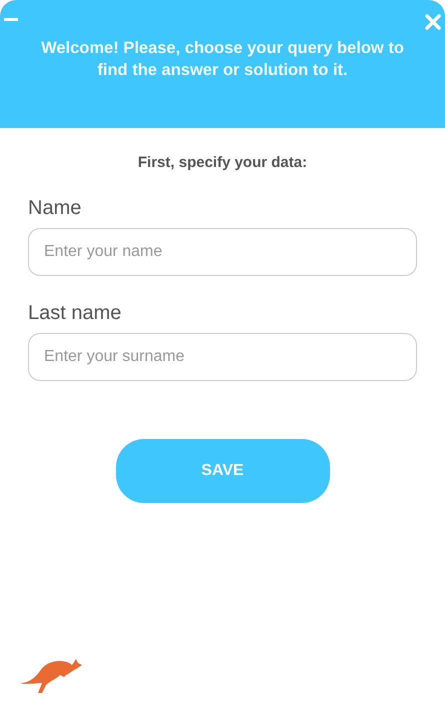  What do you see at coordinates (222, 357) in the screenshot?
I see `input-field: Enter your surname` at bounding box center [222, 357].